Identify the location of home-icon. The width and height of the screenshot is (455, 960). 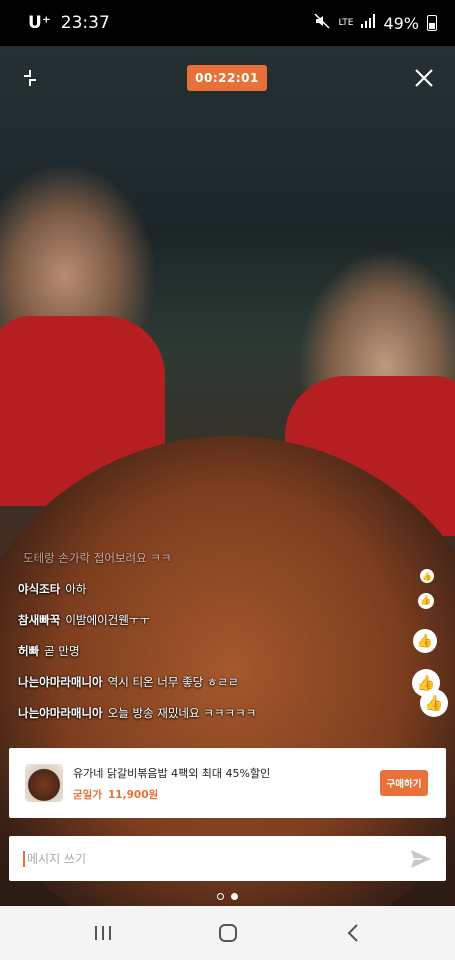
(228, 933).